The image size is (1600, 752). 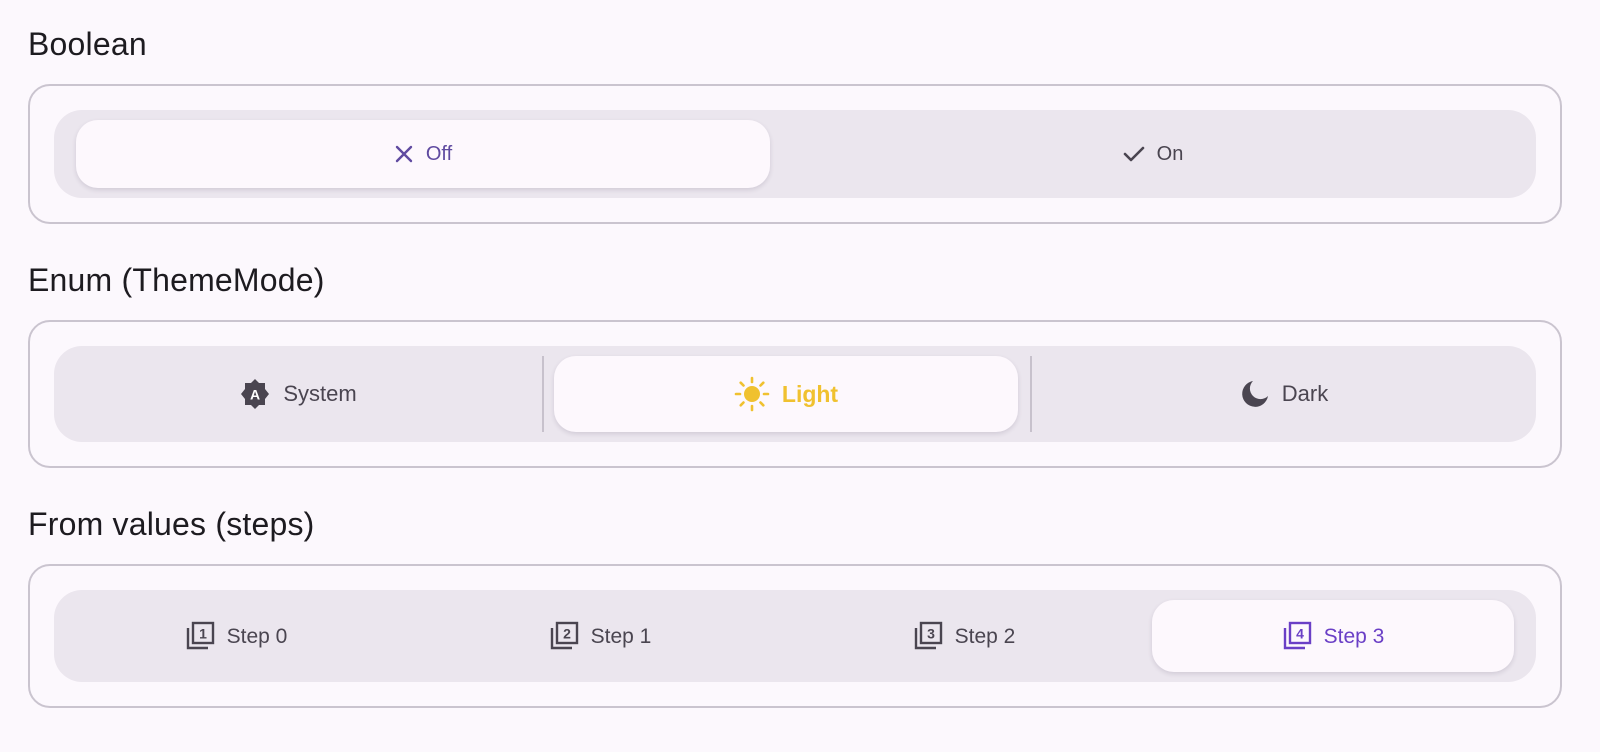 What do you see at coordinates (1305, 393) in the screenshot?
I see `segment-dark-label: Dark` at bounding box center [1305, 393].